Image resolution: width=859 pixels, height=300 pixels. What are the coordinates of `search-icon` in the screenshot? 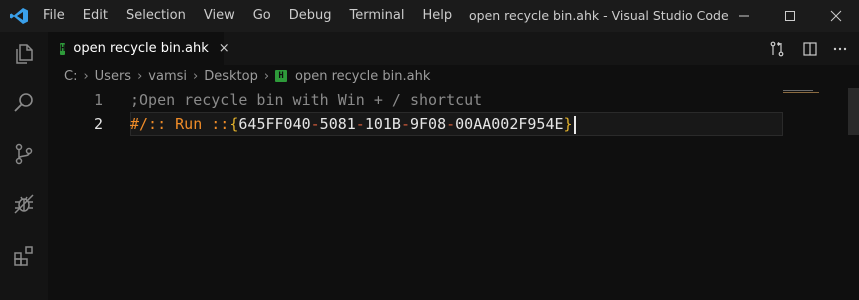 It's located at (24, 102).